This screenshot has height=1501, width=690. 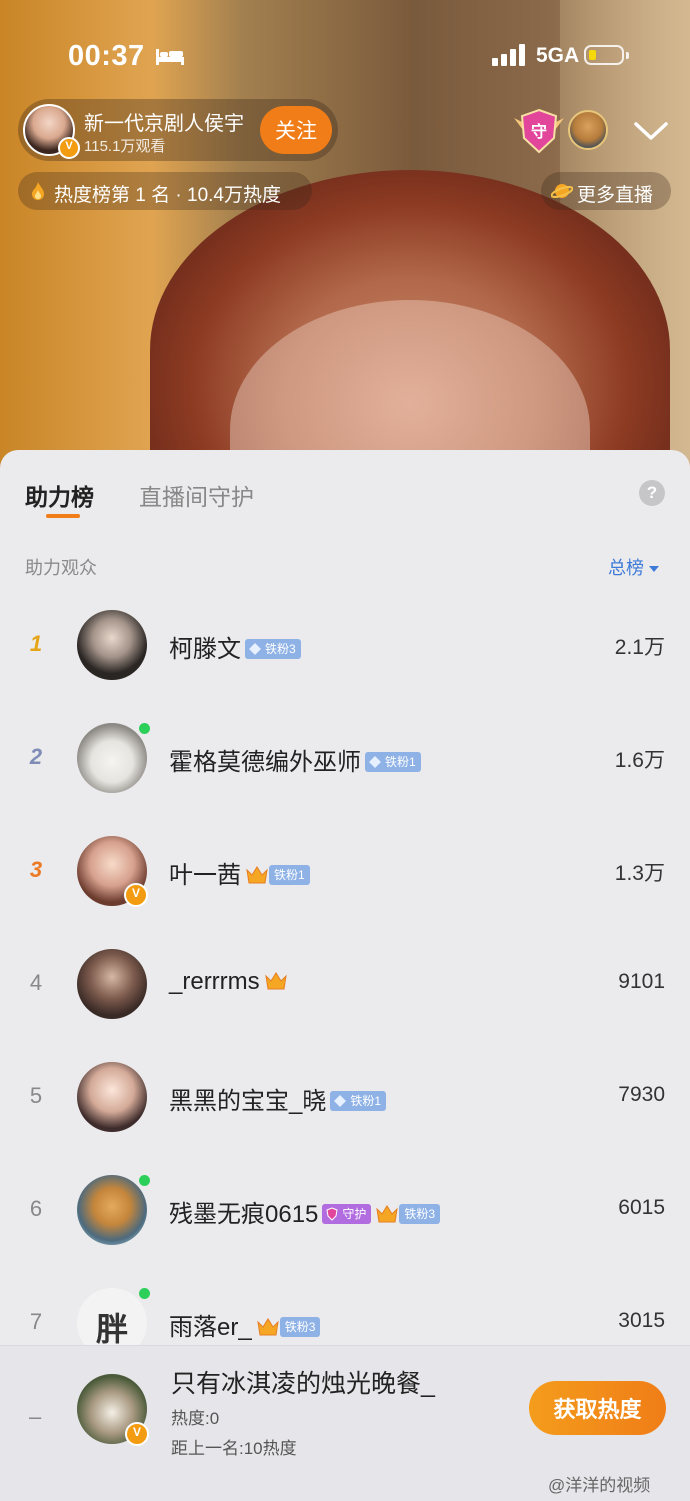 I want to click on user-name: 柯滕文 铁粉3, so click(x=235, y=646).